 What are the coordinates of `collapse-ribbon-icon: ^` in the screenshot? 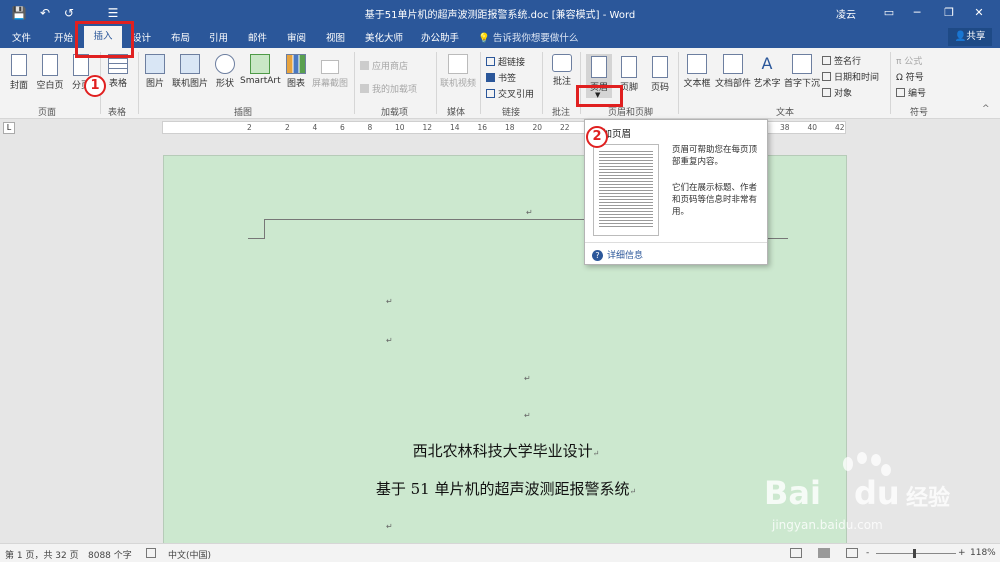 It's located at (986, 109).